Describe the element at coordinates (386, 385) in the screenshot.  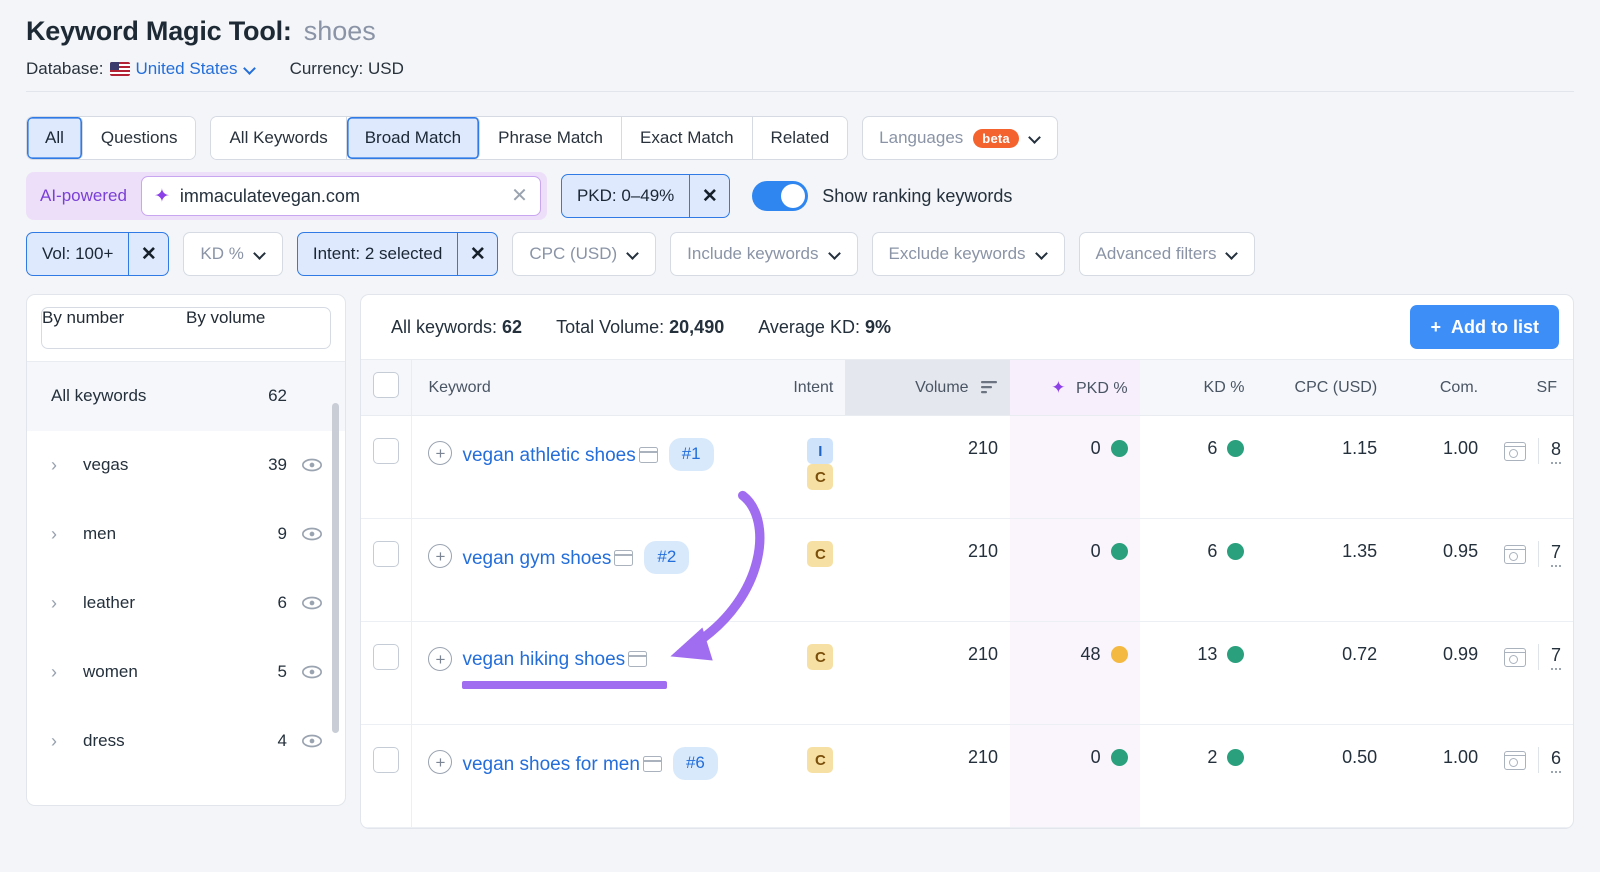
I see `select-all-checkbox` at that location.